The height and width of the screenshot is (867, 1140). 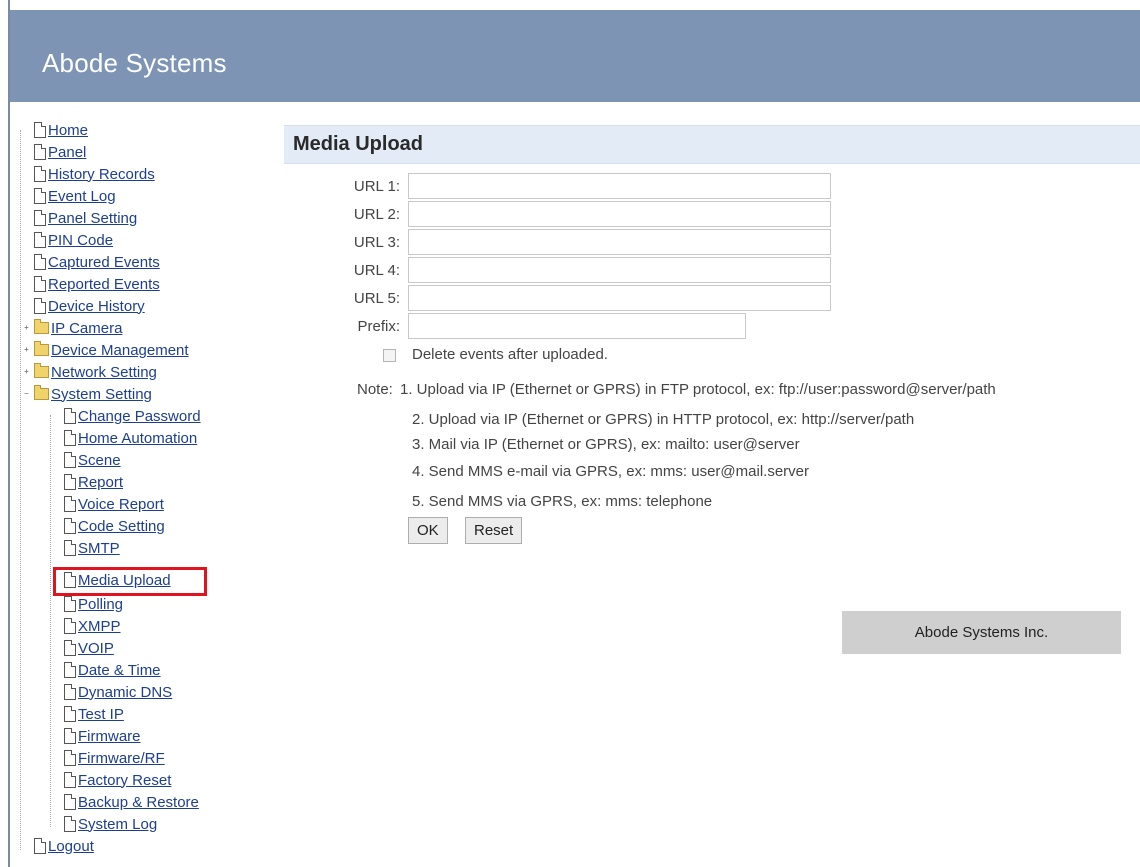 I want to click on sidebar-item-device-management: + Device Management, so click(x=106, y=350).